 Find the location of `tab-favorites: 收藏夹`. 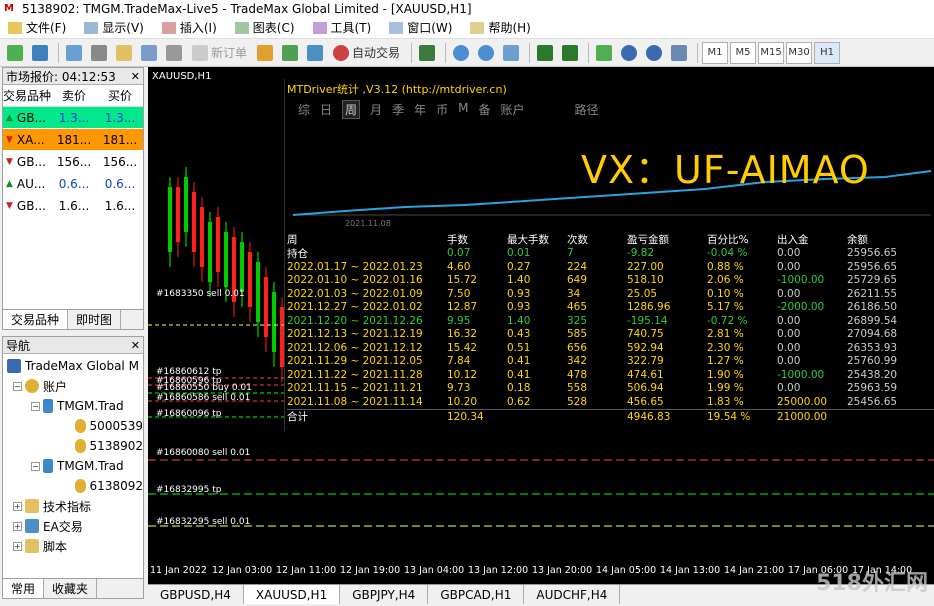

tab-favorites: 收藏夹 is located at coordinates (71, 588).